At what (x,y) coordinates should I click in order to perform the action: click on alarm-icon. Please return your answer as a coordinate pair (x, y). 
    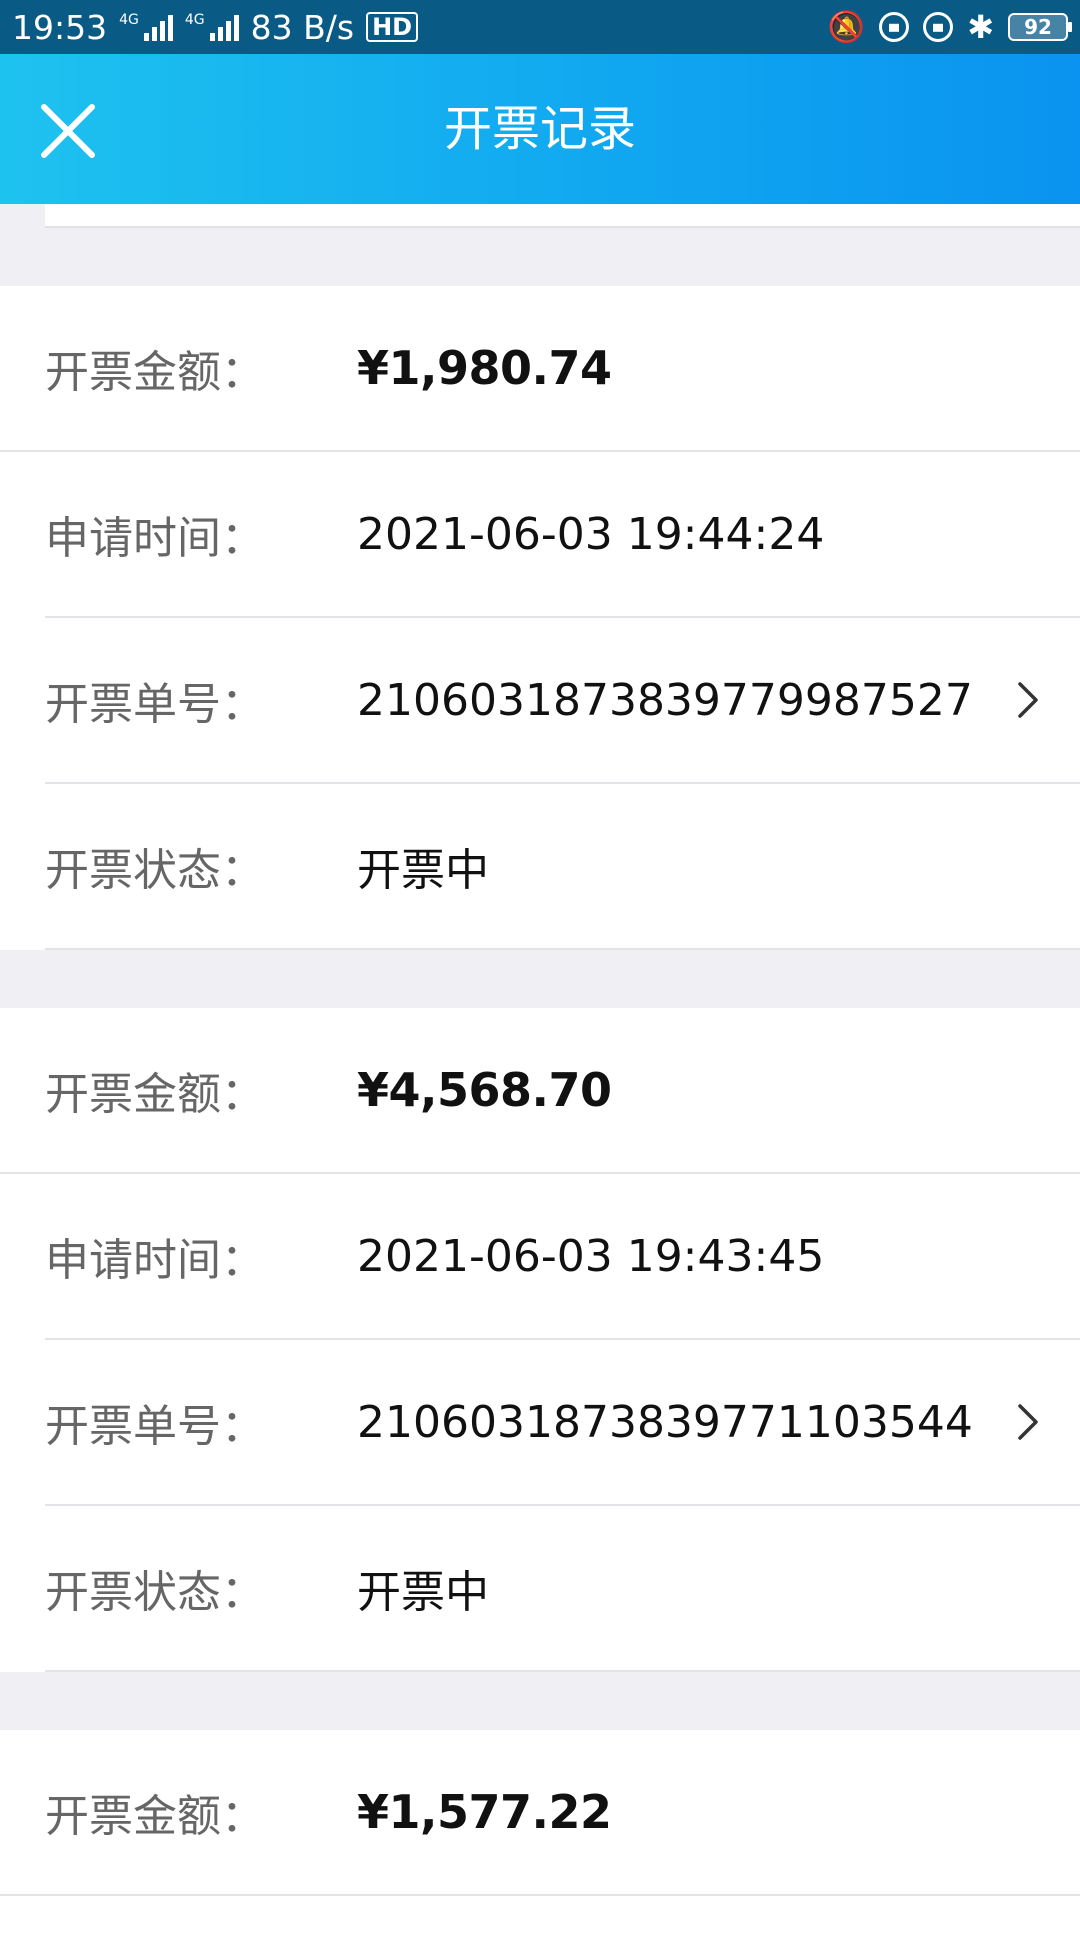
    Looking at the image, I should click on (938, 27).